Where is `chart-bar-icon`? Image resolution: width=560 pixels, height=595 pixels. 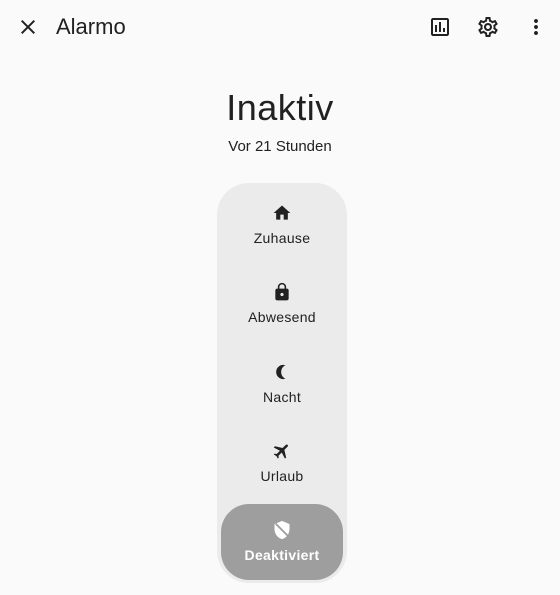 chart-bar-icon is located at coordinates (440, 27).